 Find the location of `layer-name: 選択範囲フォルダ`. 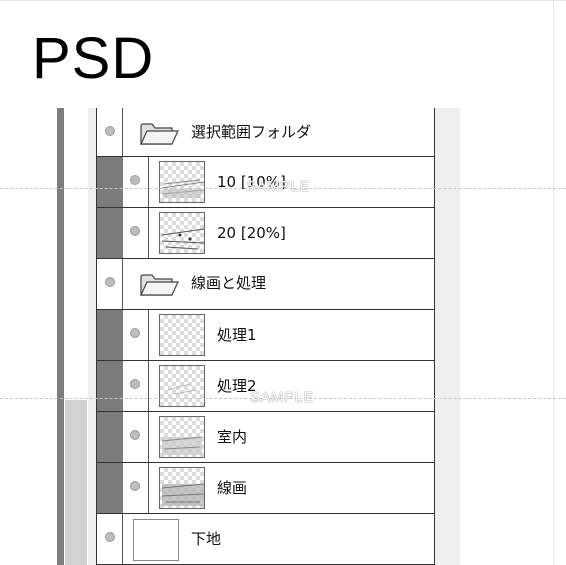

layer-name: 選択範囲フォルダ is located at coordinates (251, 132).